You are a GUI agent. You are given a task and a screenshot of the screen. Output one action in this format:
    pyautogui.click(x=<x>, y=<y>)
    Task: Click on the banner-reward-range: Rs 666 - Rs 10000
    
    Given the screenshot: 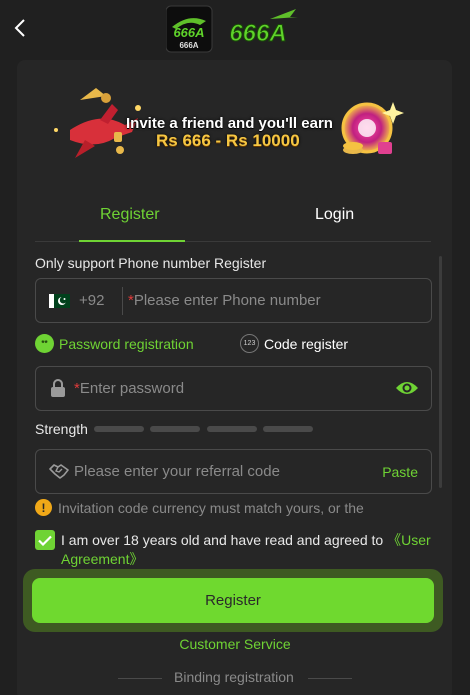 What is the action you would take?
    pyautogui.click(x=228, y=140)
    